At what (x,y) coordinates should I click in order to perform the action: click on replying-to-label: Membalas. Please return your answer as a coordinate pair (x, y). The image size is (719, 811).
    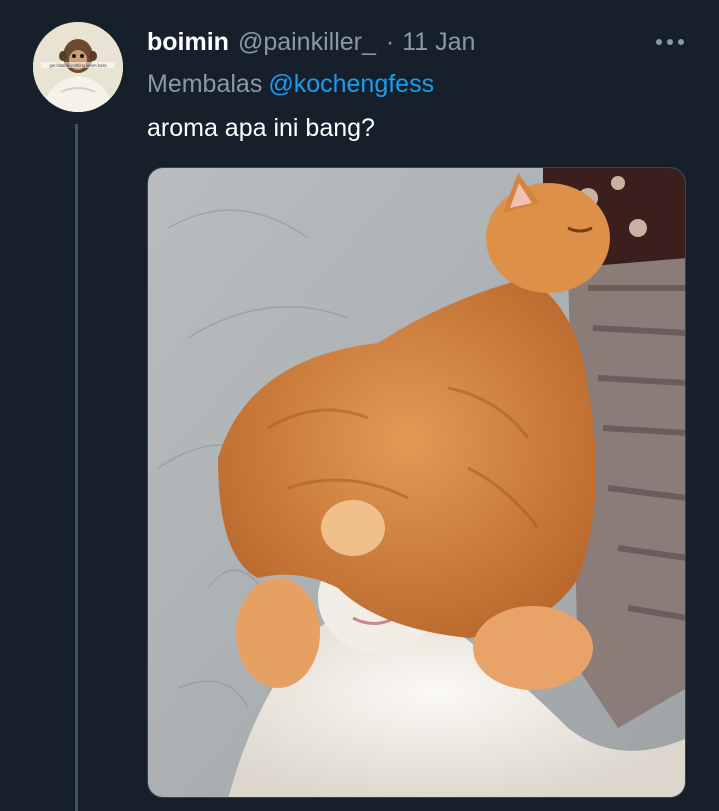
    Looking at the image, I should click on (205, 84).